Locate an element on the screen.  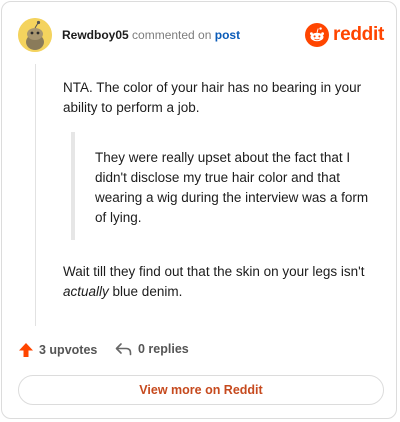
comment-footer: 3 upvotes 0 replies is located at coordinates (201, 352).